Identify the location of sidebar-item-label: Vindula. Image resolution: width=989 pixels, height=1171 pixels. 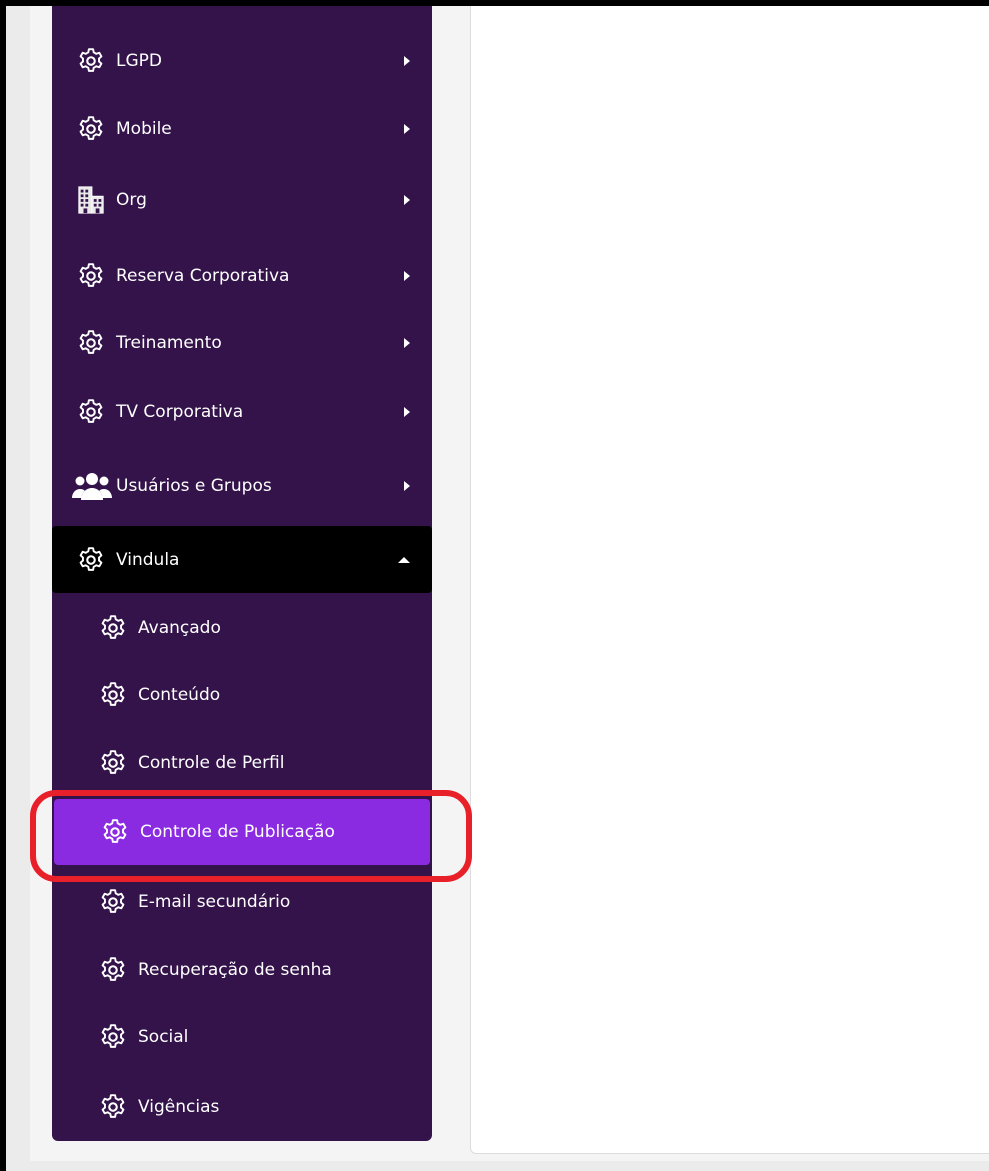
(148, 559).